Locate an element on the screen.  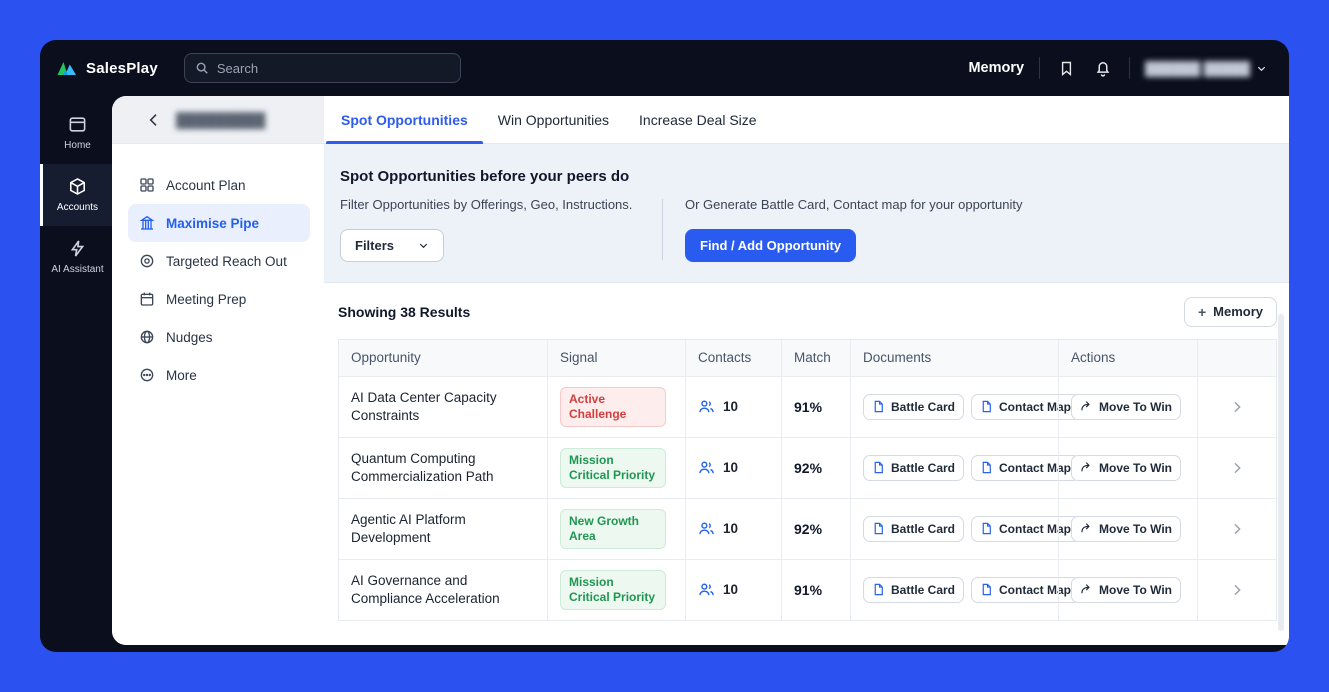
bookmark-icon is located at coordinates (1066, 68).